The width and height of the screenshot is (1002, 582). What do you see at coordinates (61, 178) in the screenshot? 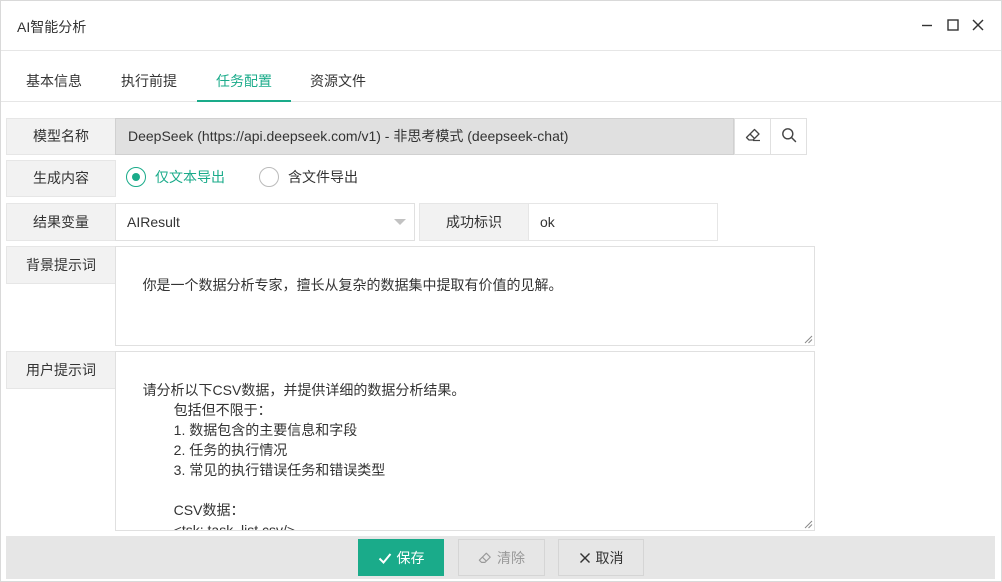
I see `content-type-label: 生成内容` at bounding box center [61, 178].